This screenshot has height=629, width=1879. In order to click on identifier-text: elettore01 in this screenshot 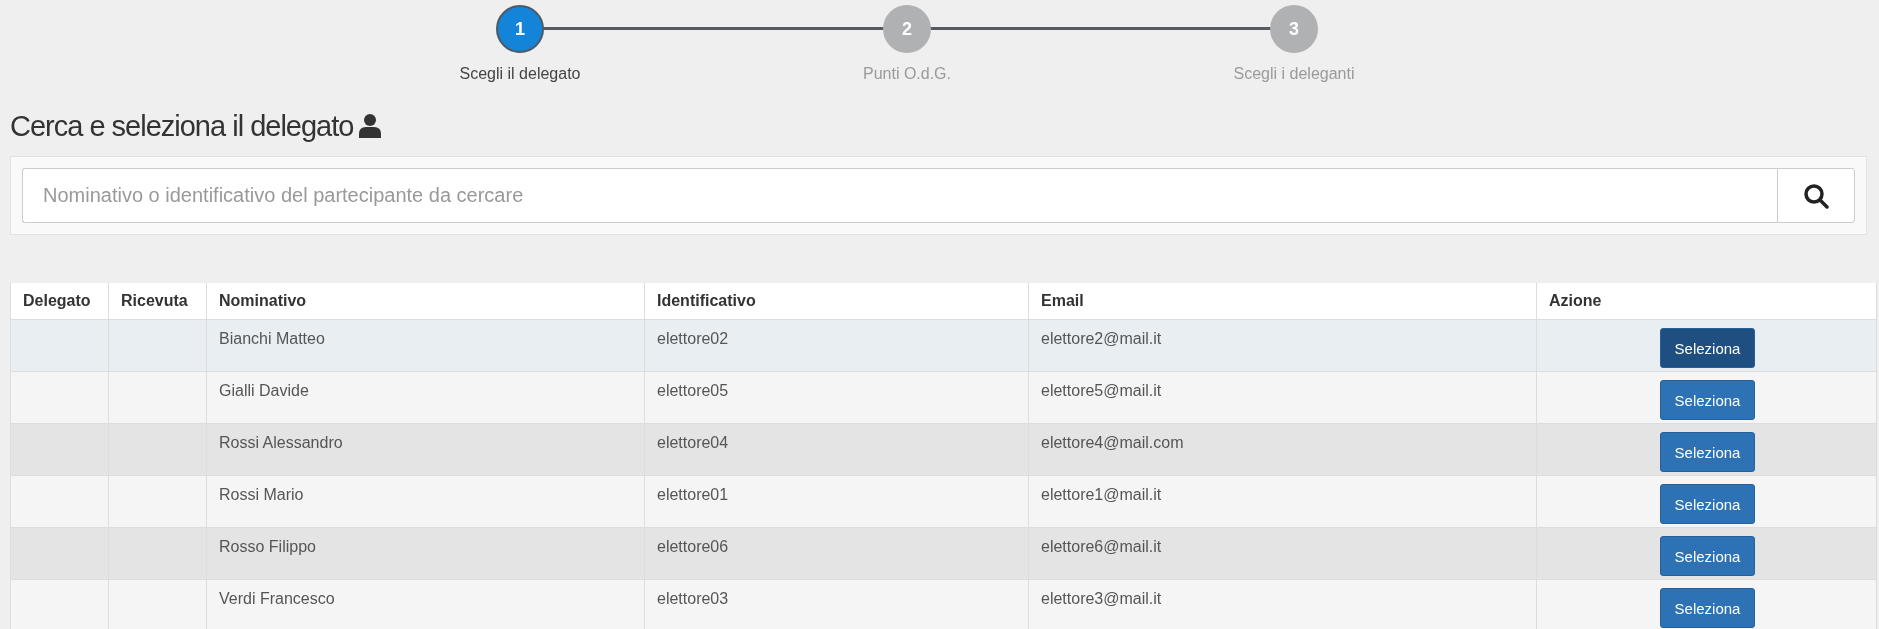, I will do `click(693, 494)`.